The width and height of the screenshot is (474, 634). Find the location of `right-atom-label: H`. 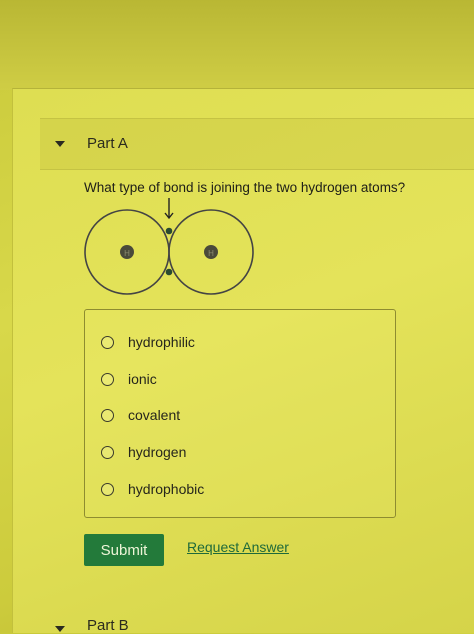

right-atom-label: H is located at coordinates (211, 253).